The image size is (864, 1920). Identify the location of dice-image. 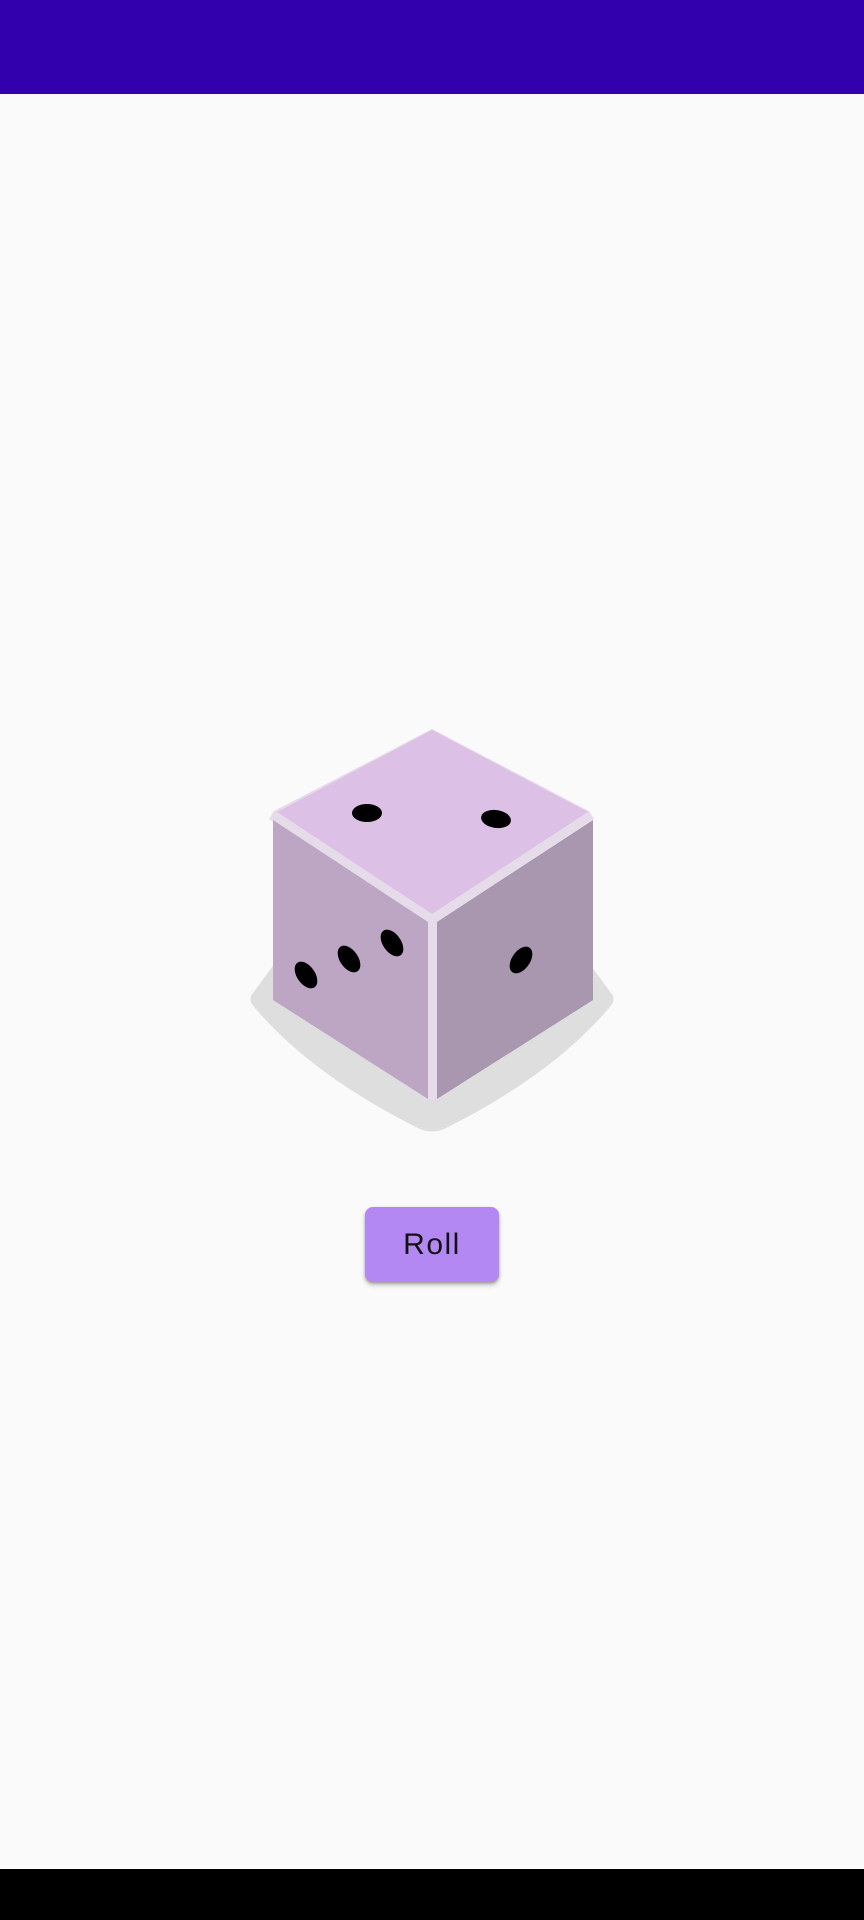
(433, 931).